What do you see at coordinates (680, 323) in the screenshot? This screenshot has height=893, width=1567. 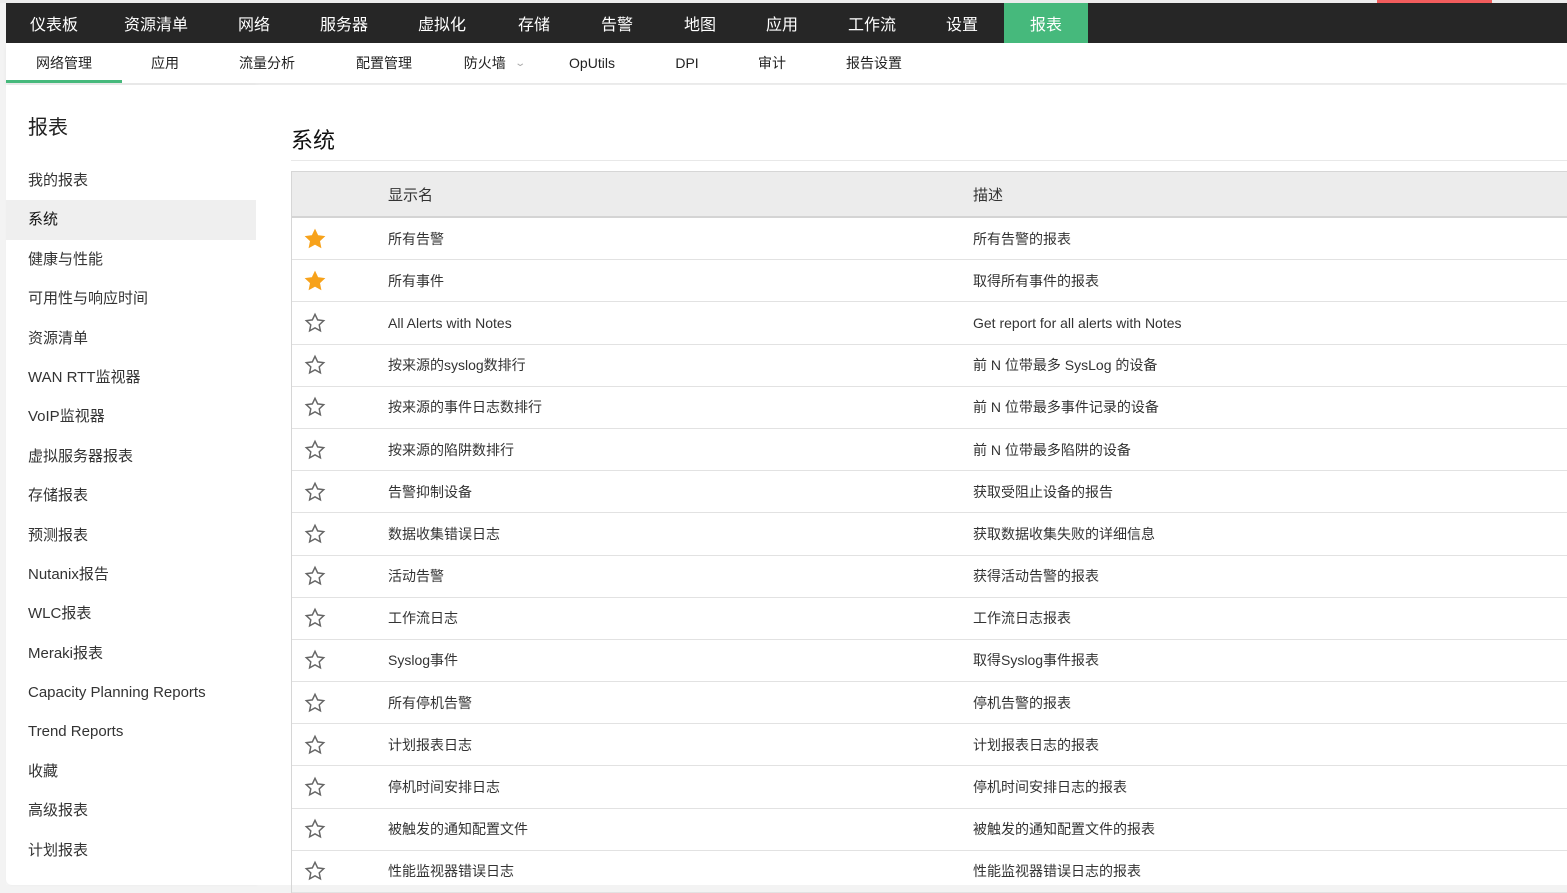 I see `report-name-link: All Alerts with Notes` at bounding box center [680, 323].